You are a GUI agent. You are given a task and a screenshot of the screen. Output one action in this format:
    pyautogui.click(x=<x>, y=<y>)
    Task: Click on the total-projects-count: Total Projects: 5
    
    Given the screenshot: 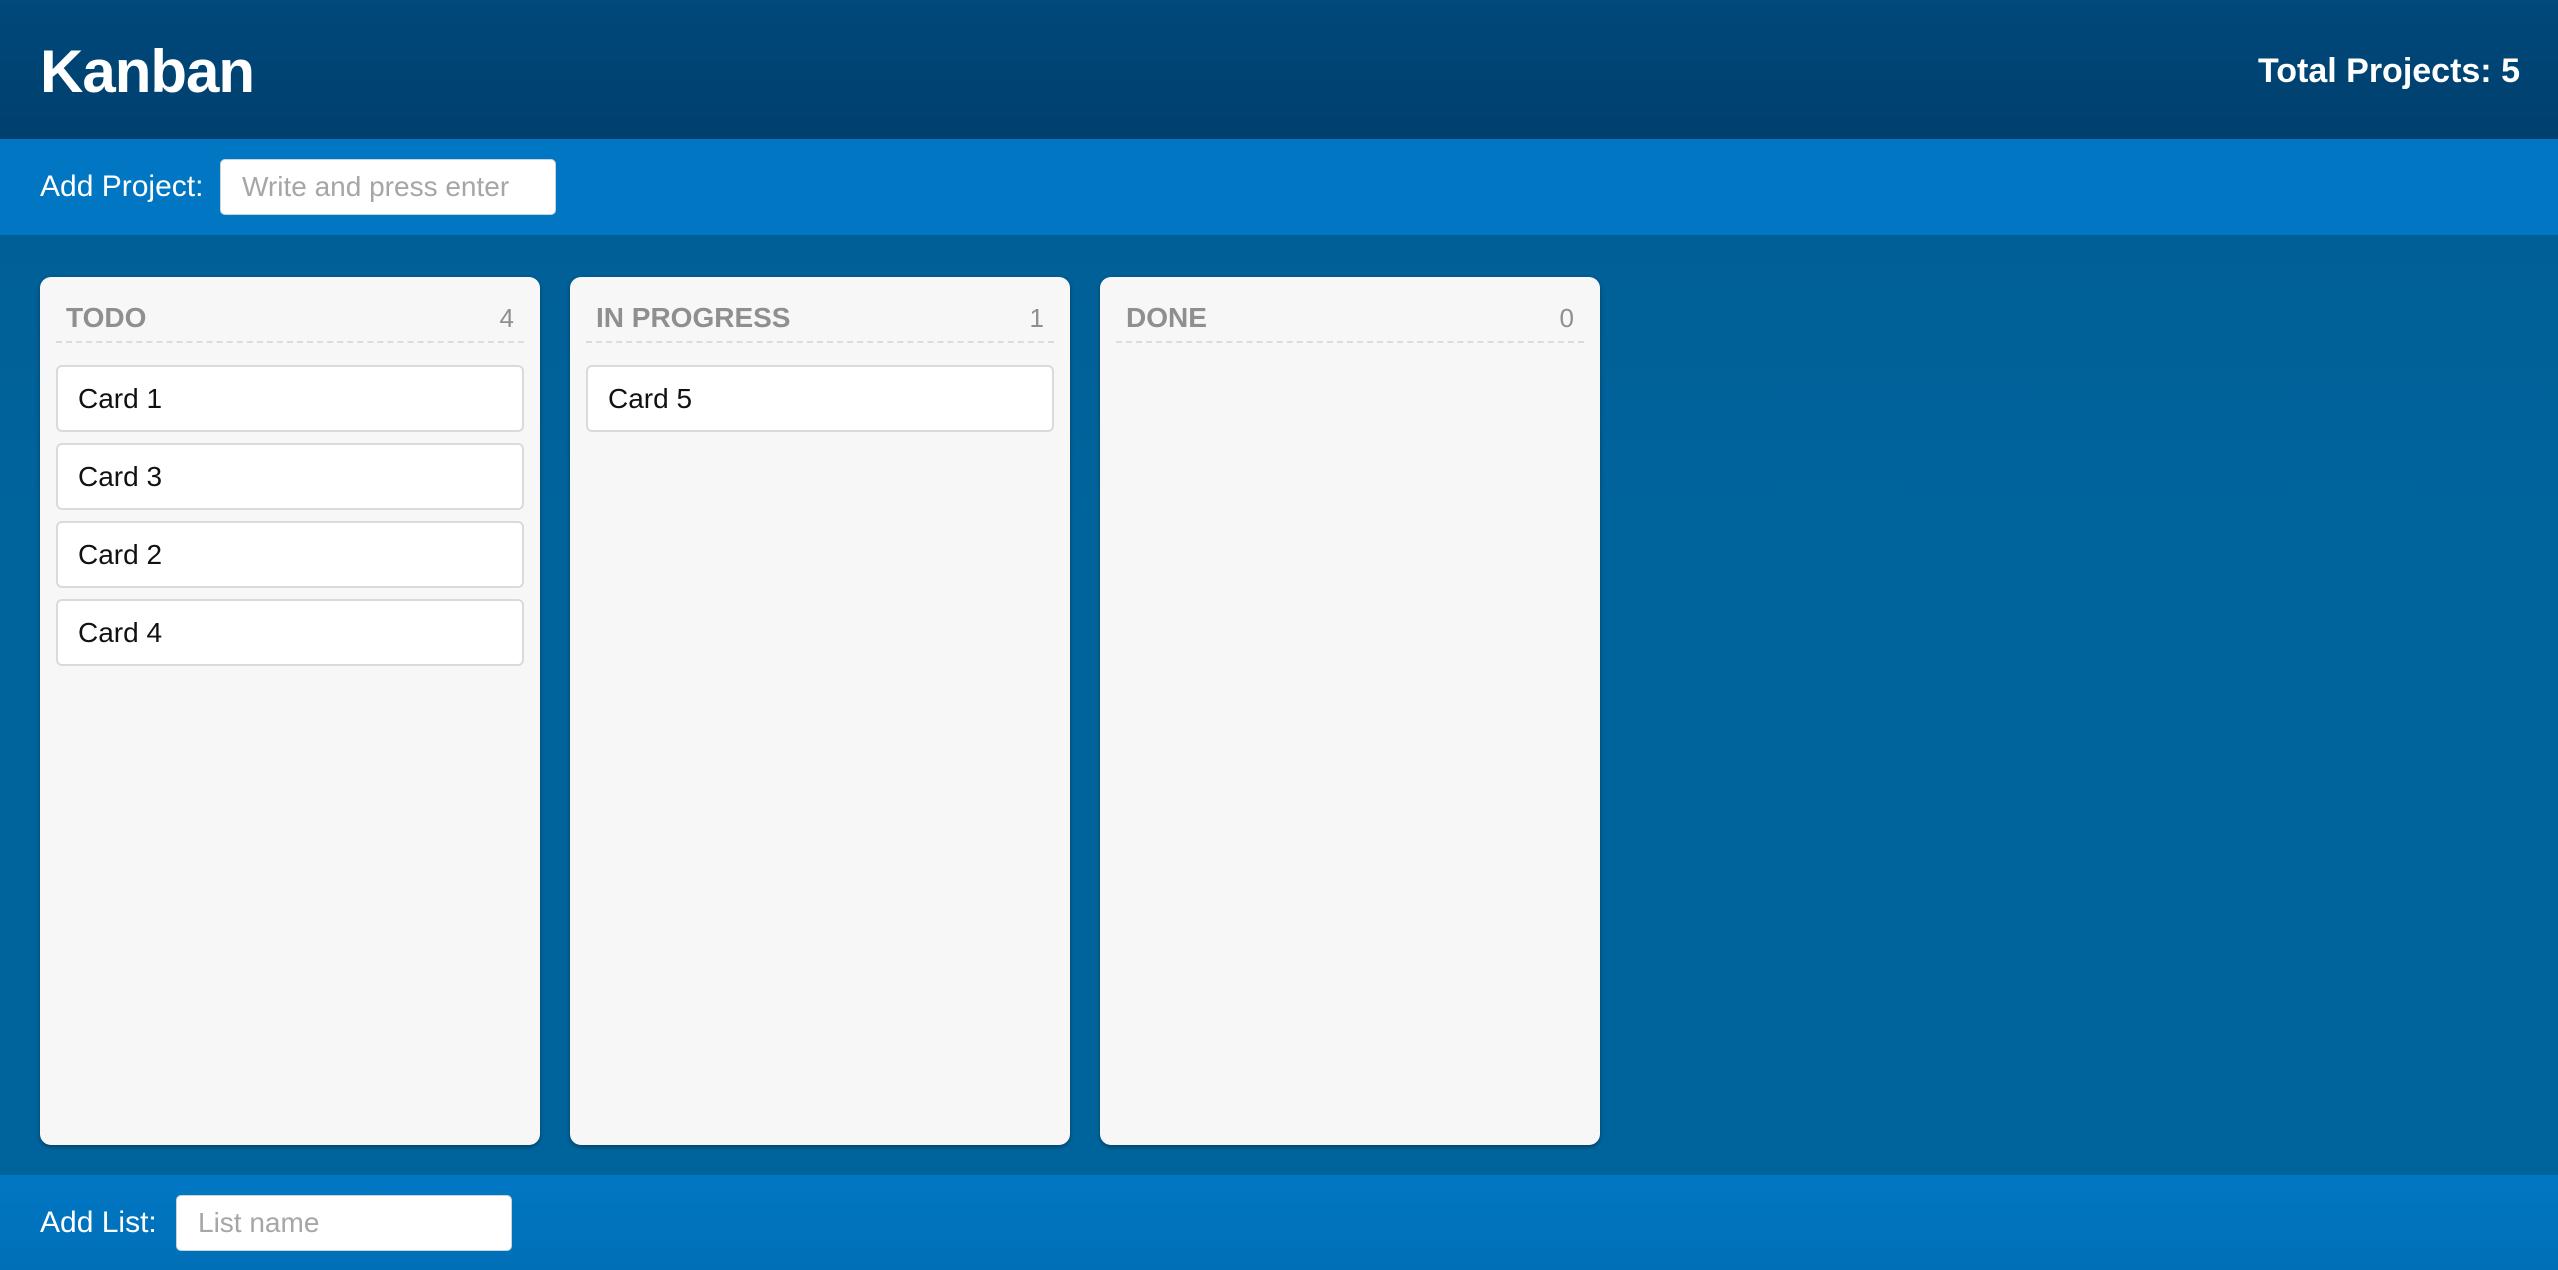 What is the action you would take?
    pyautogui.click(x=2389, y=71)
    